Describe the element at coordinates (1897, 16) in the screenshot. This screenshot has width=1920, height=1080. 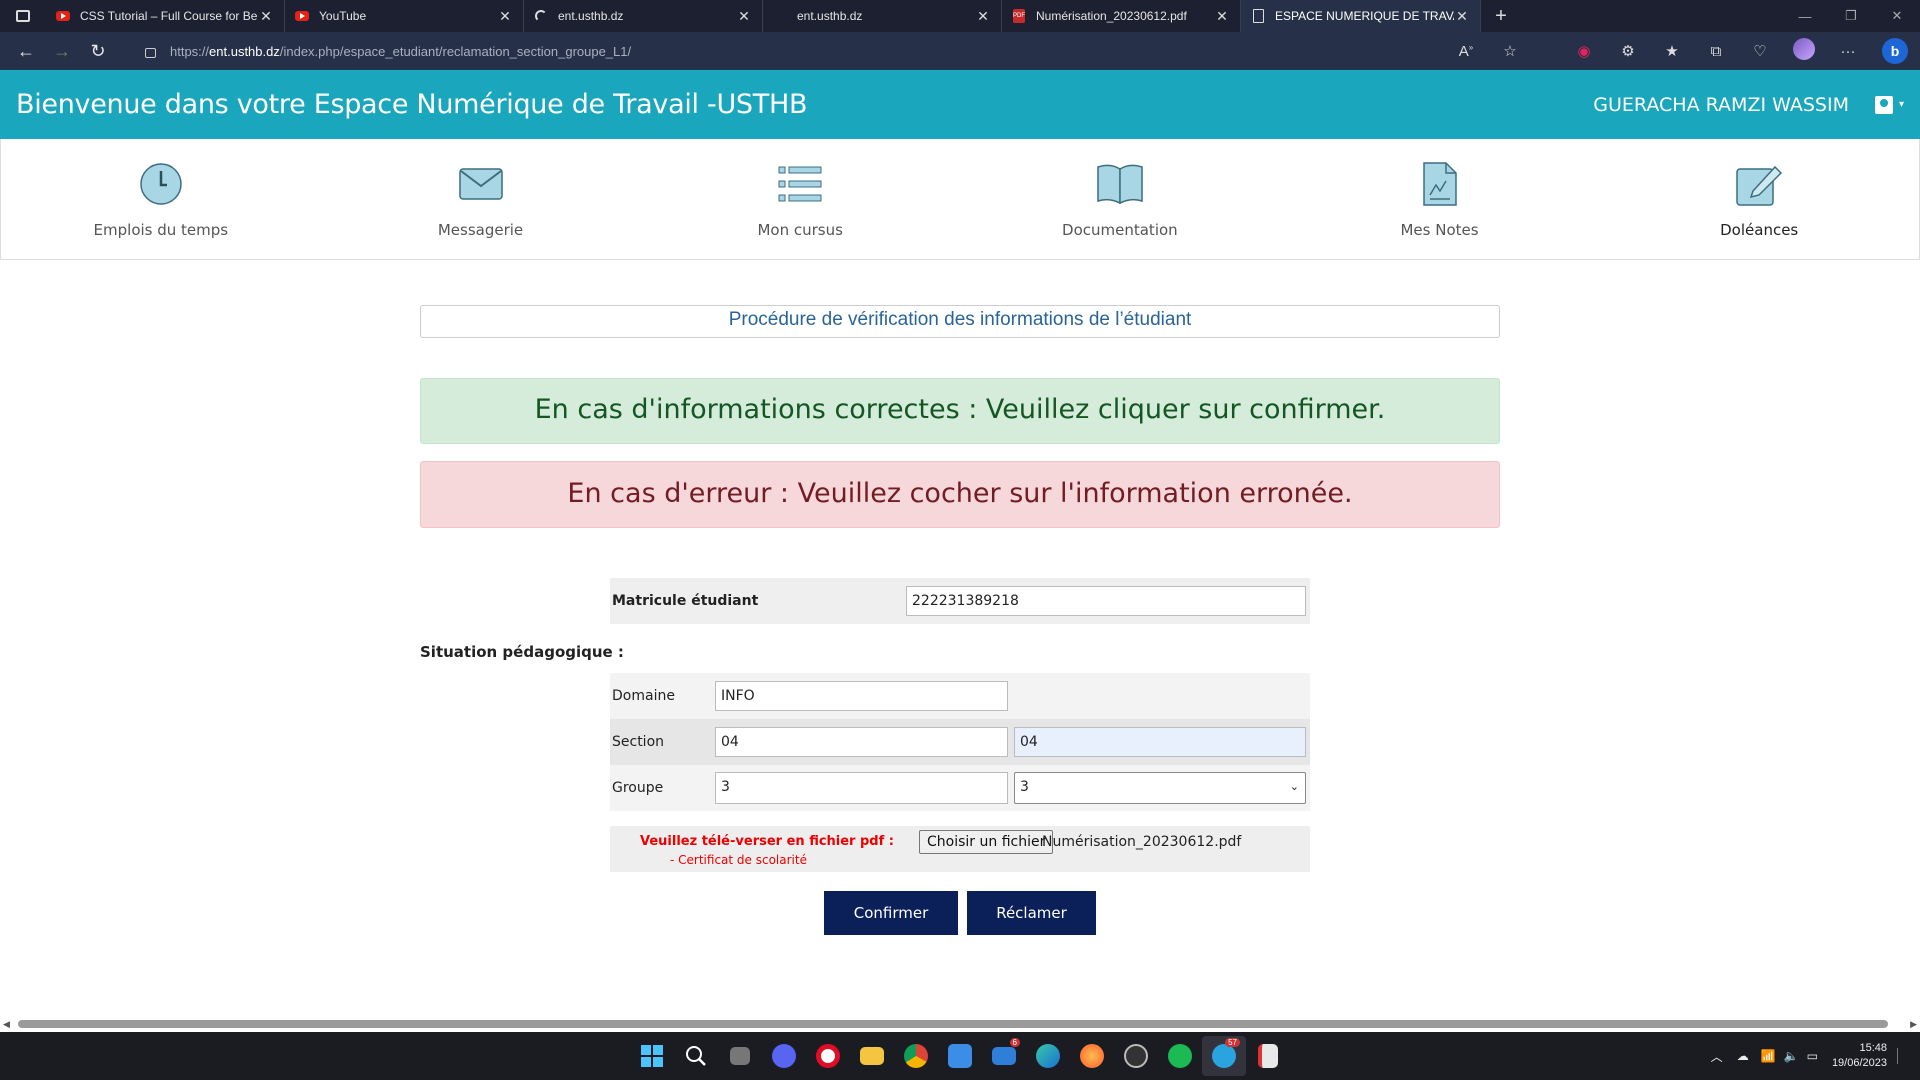
I see `close-window-button: ✕` at that location.